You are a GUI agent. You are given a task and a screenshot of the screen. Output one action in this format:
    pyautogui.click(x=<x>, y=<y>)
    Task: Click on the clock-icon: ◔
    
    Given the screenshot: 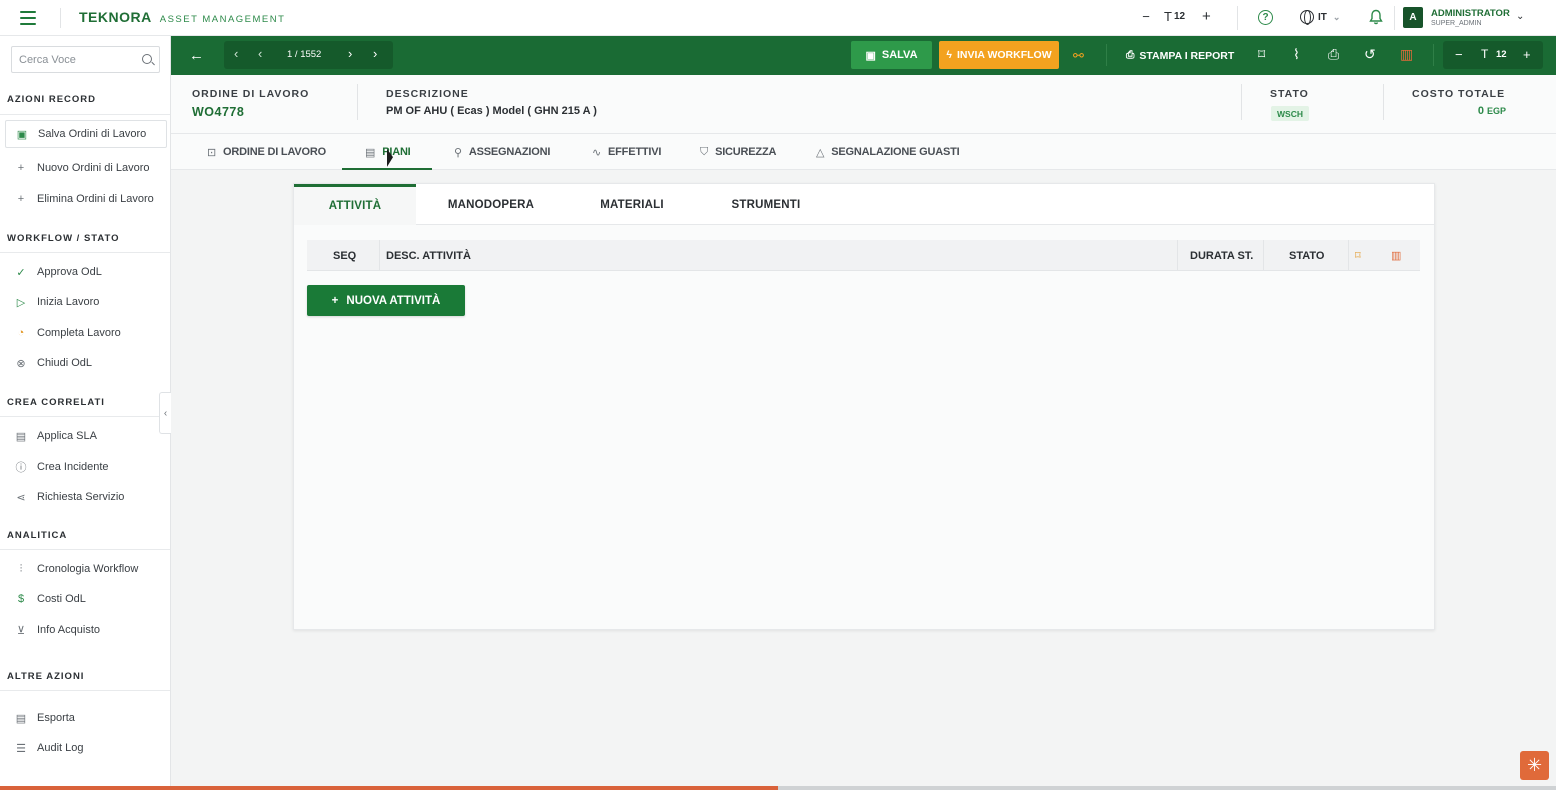 What is the action you would take?
    pyautogui.click(x=21, y=333)
    